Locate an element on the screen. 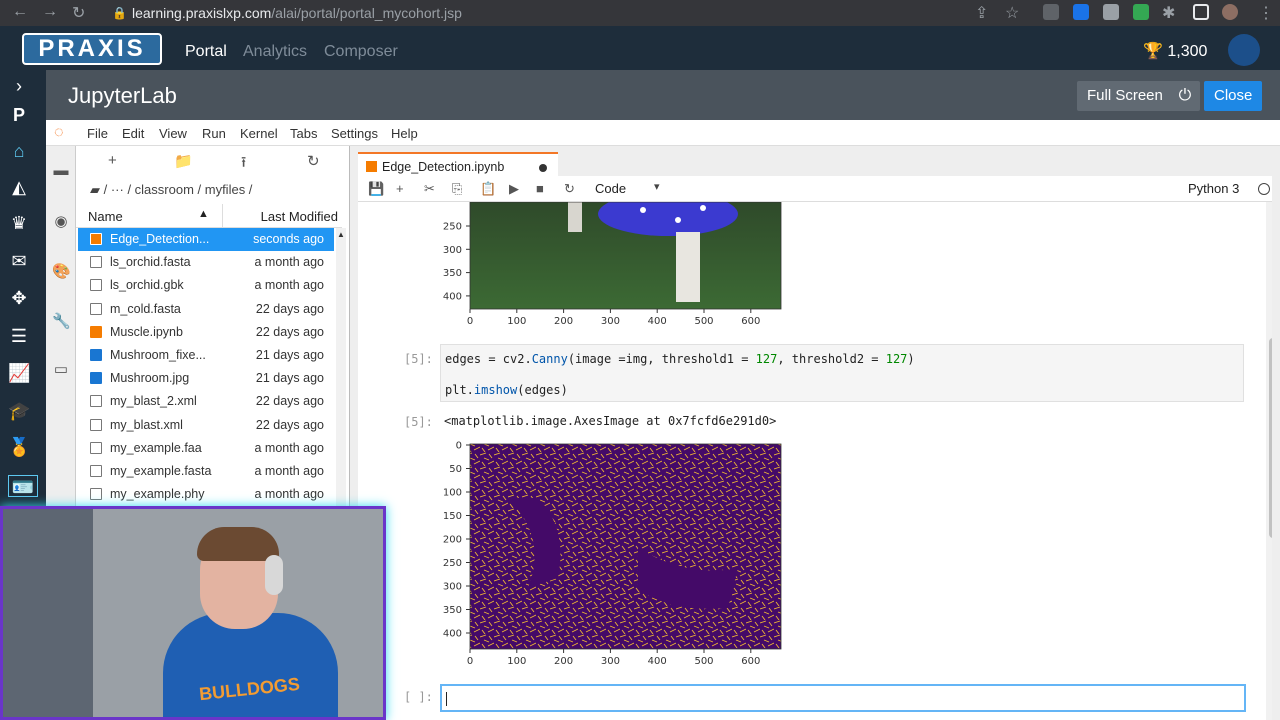 The width and height of the screenshot is (1280, 720). puzzle-icon: ✱ is located at coordinates (1168, 13).